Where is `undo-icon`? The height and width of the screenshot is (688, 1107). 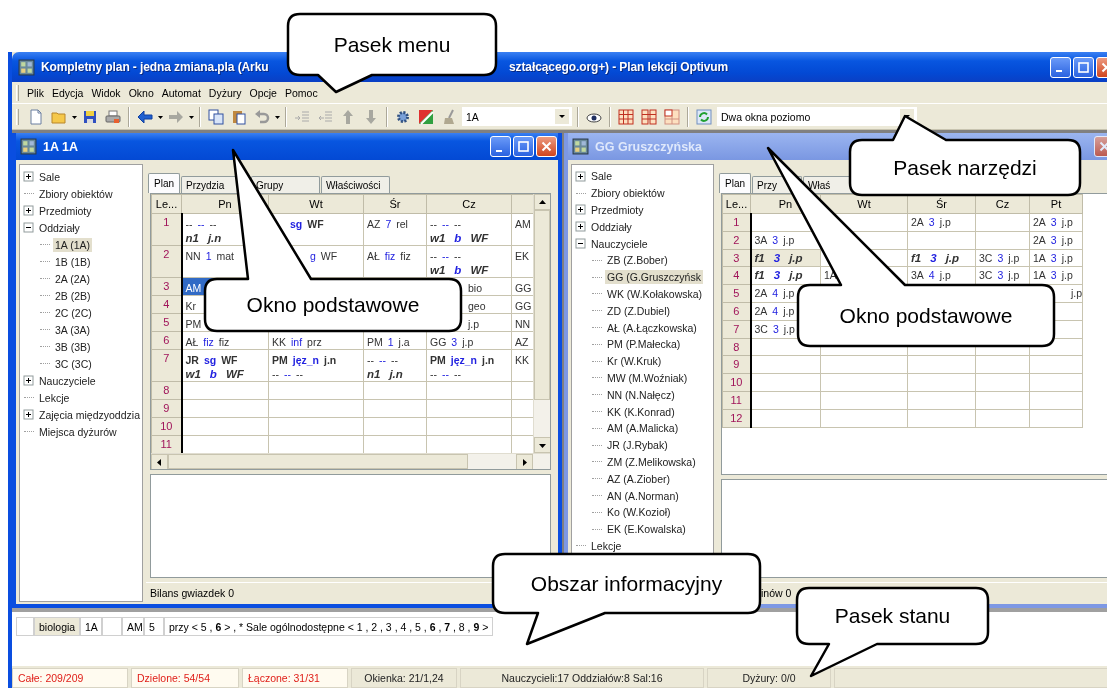
undo-icon is located at coordinates (262, 116).